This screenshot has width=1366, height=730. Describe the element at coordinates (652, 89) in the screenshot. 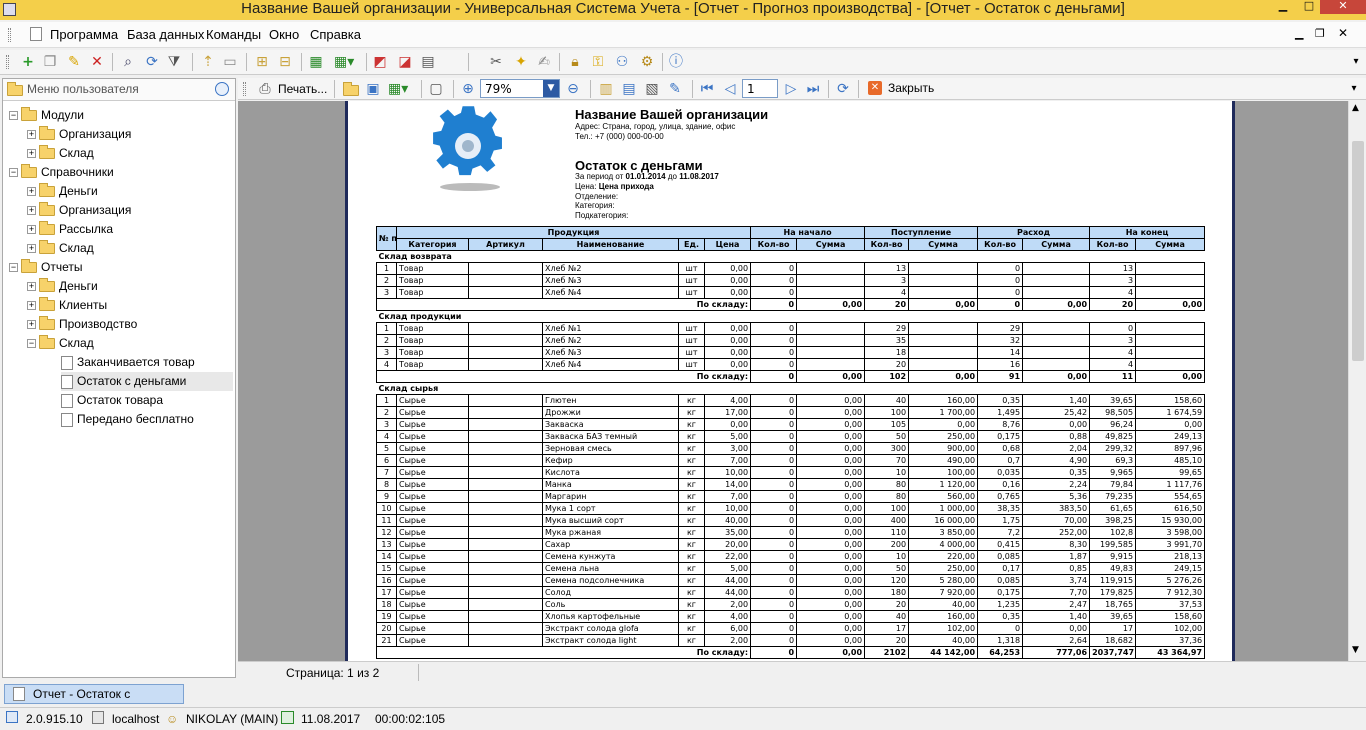

I see `thumbnails-icon: ▧` at that location.